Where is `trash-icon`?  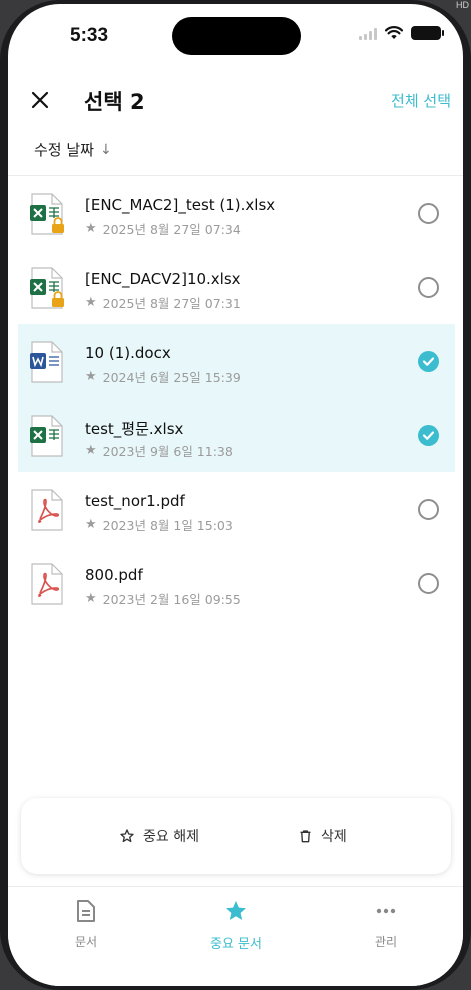
trash-icon is located at coordinates (305, 836).